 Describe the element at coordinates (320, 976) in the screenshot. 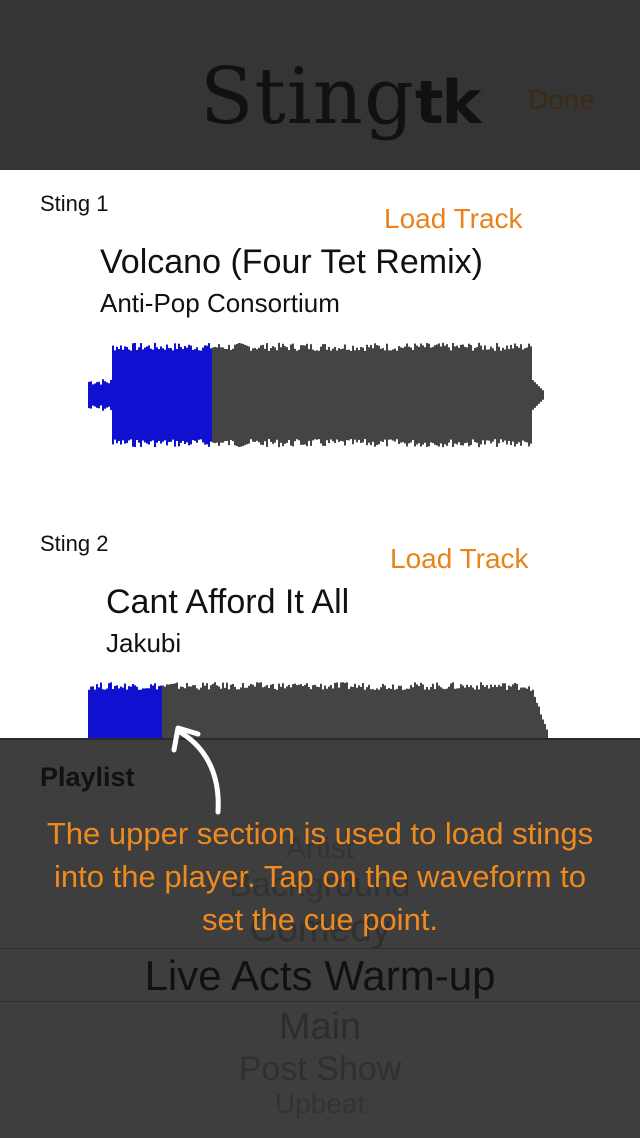

I see `playlist-picker-selected: Live Acts Warm-up` at that location.